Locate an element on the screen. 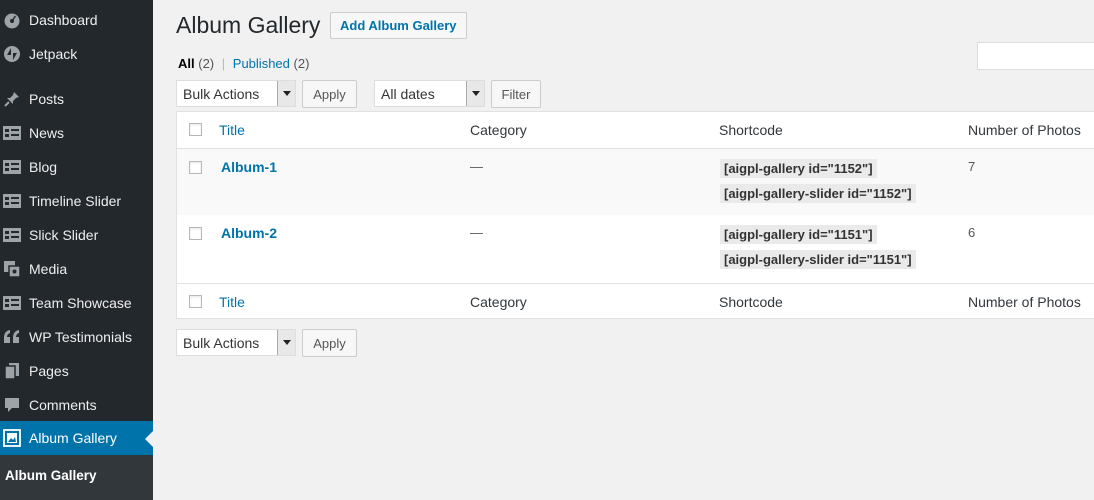 The width and height of the screenshot is (1094, 500). gallery-icon is located at coordinates (12, 438).